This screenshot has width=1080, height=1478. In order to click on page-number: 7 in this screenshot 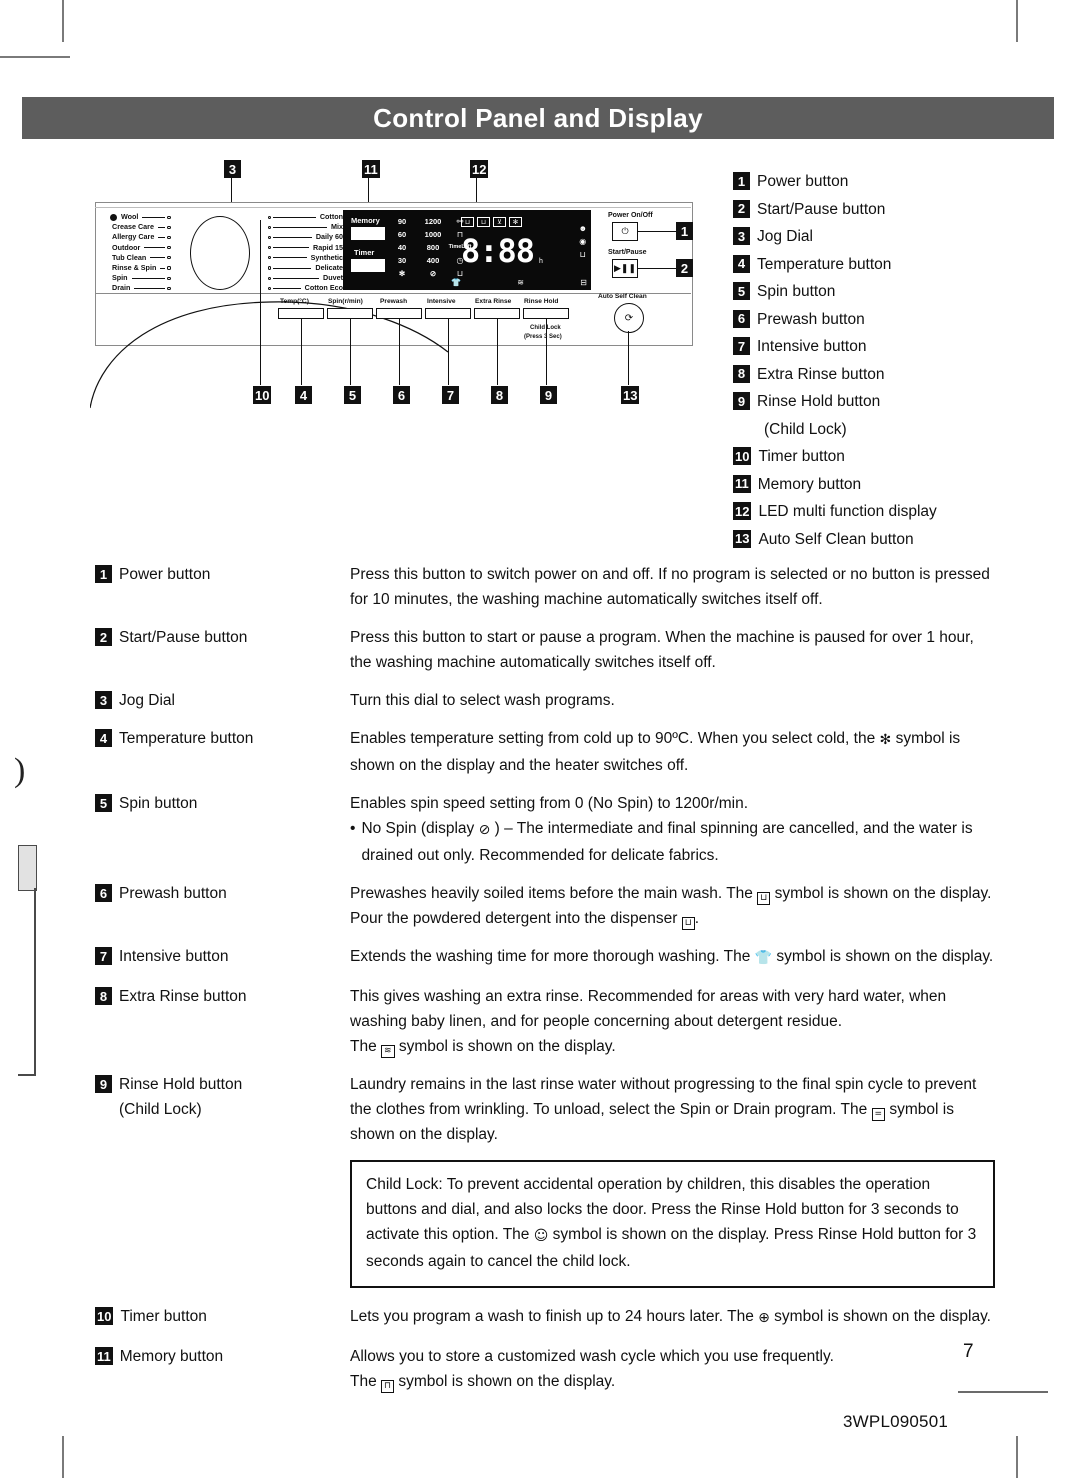, I will do `click(968, 1351)`.